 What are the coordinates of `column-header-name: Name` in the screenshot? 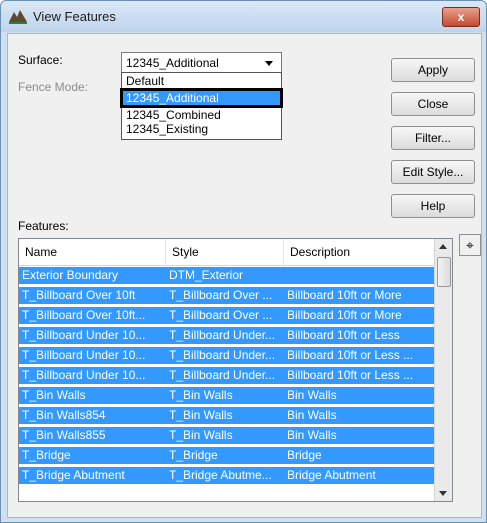 It's located at (92, 252).